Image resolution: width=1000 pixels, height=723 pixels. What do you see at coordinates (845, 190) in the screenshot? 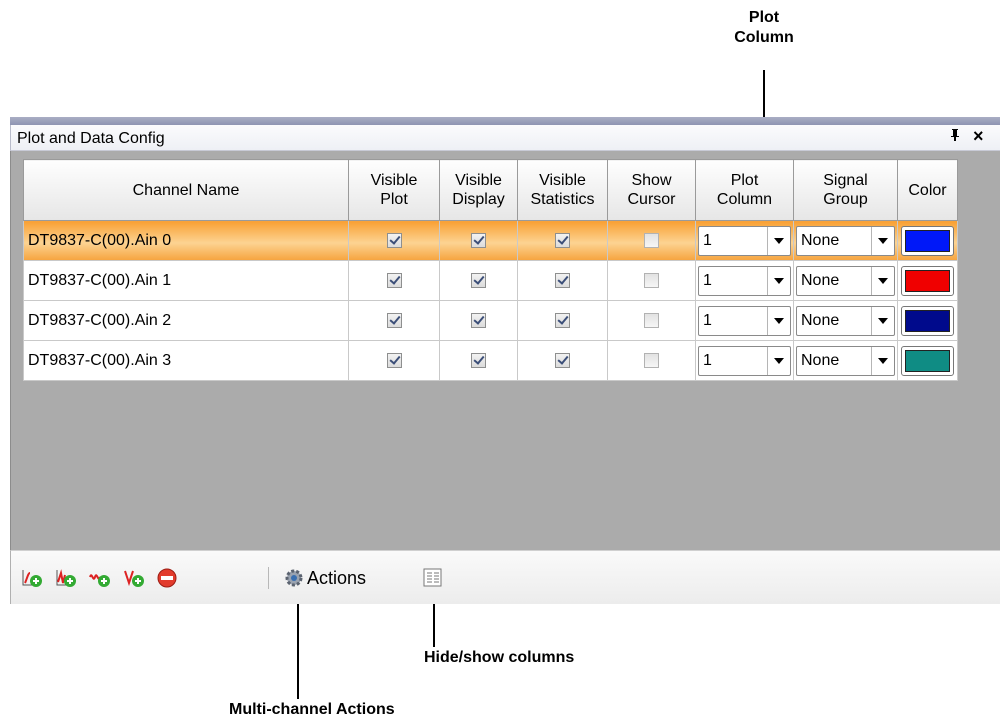
I see `header-signal-group: Signal Group` at bounding box center [845, 190].